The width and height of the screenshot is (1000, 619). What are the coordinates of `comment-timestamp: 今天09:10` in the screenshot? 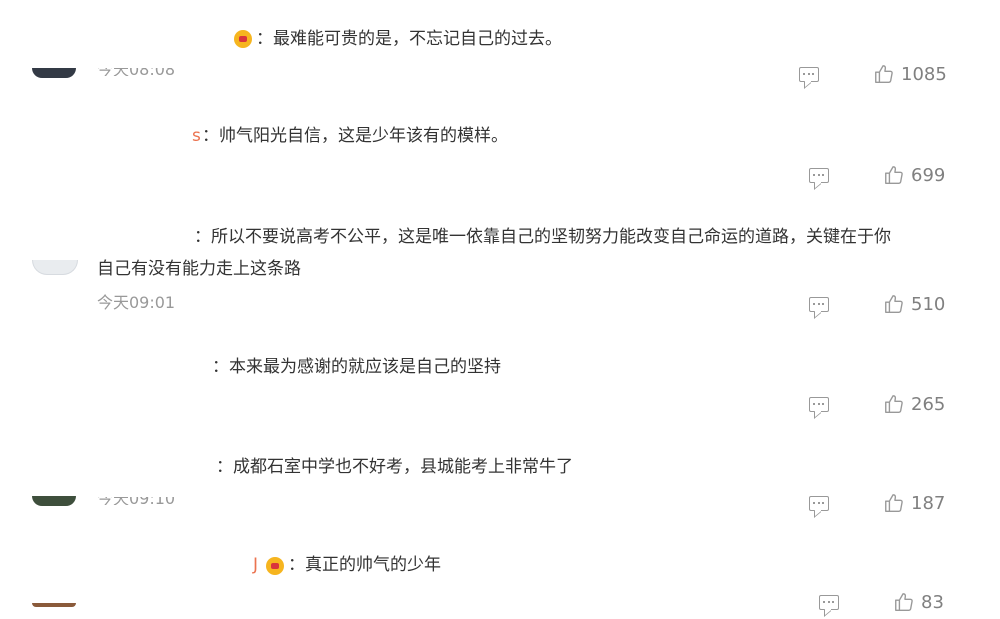 It's located at (136, 501).